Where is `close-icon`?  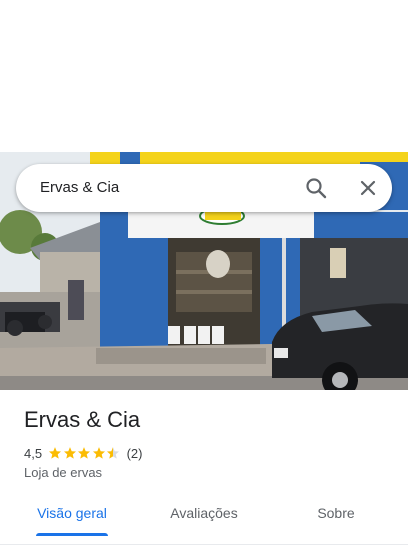
close-icon is located at coordinates (368, 188).